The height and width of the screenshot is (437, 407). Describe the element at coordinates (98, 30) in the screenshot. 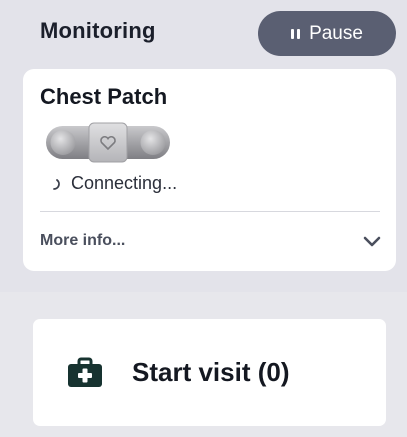

I see `page-title: Monitoring` at that location.